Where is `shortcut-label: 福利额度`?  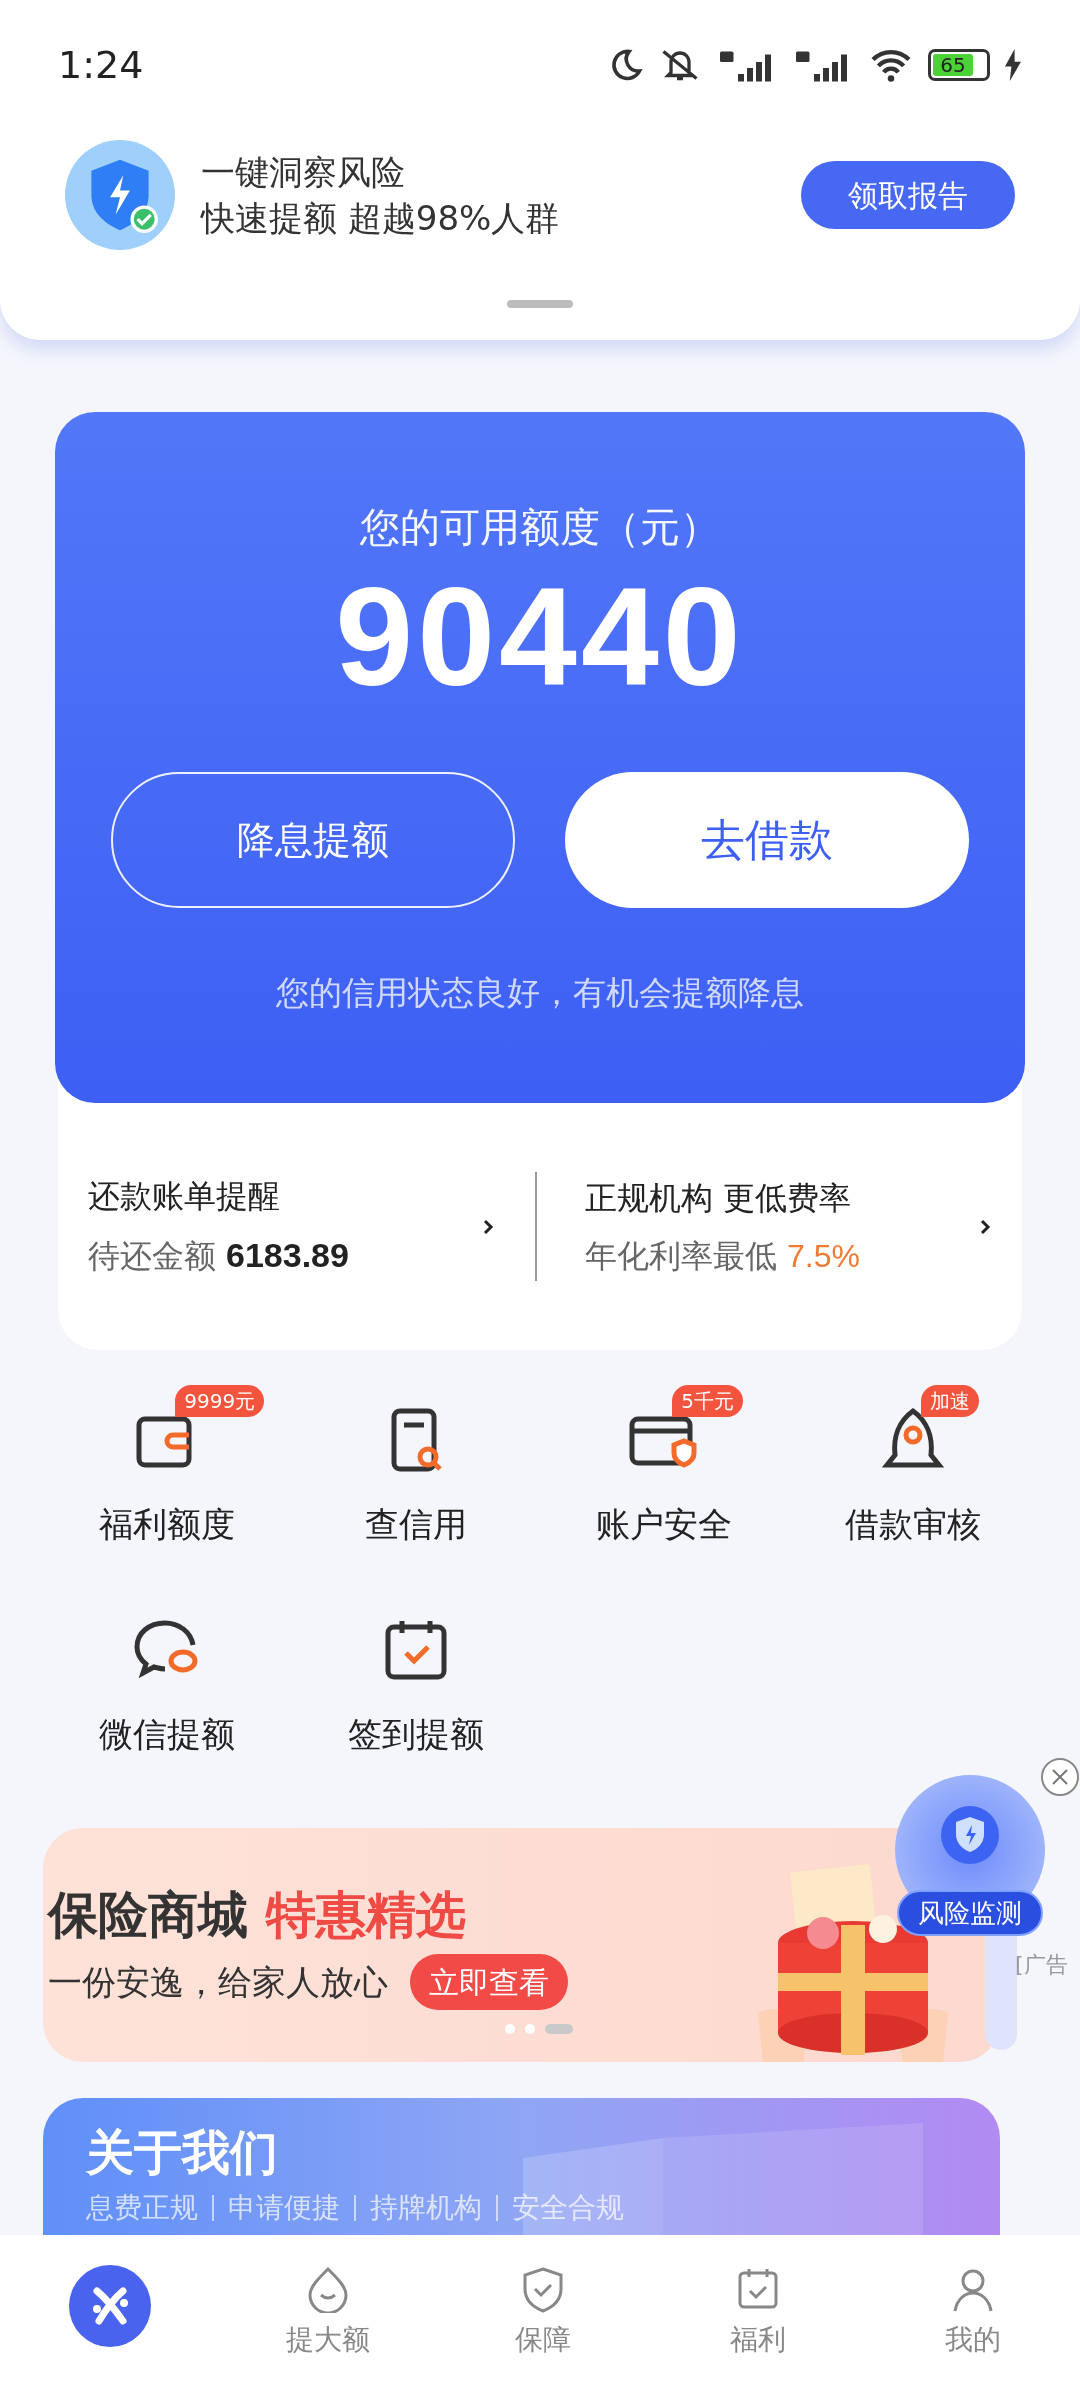 shortcut-label: 福利额度 is located at coordinates (167, 1524).